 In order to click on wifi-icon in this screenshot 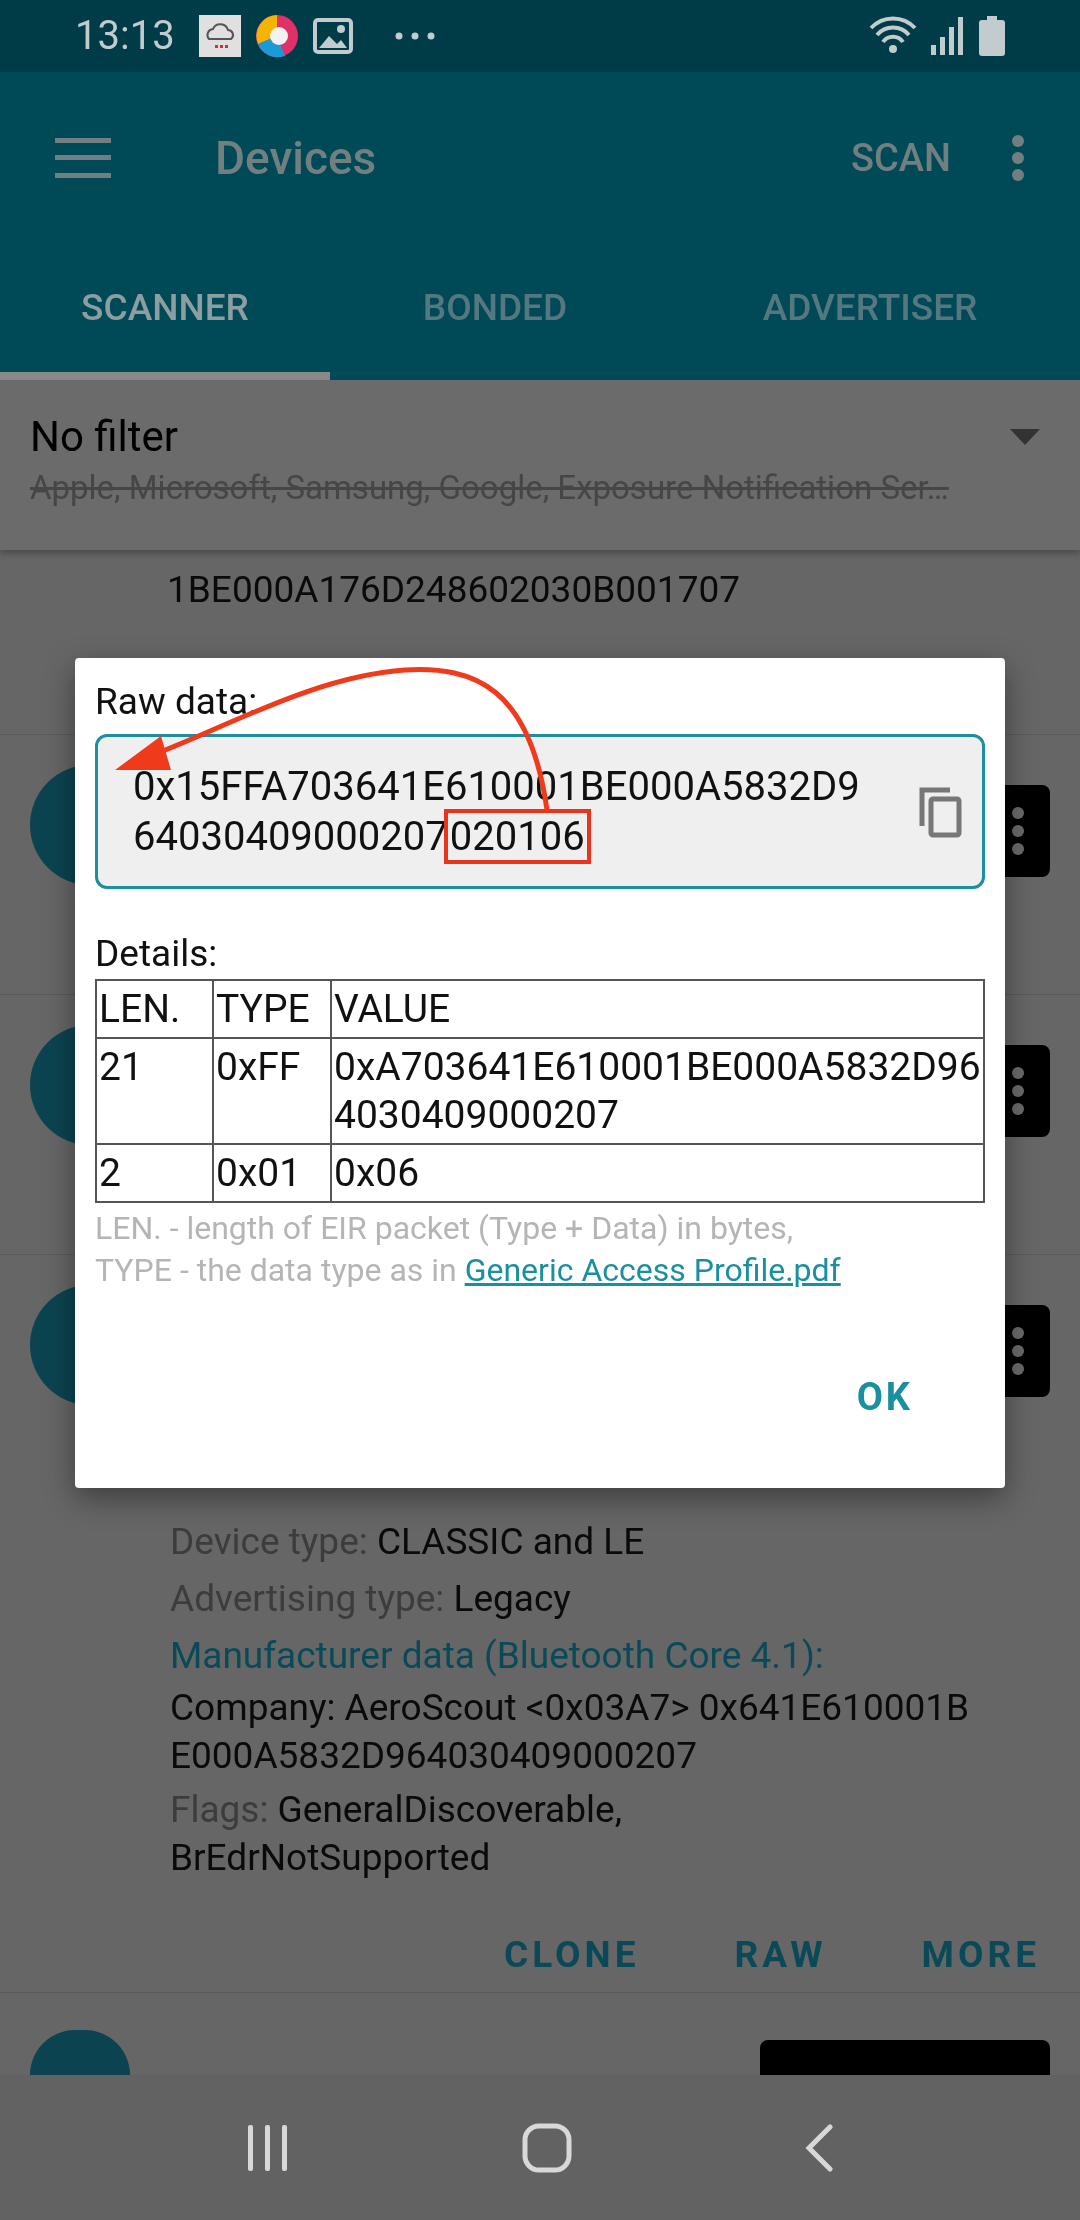, I will do `click(893, 36)`.